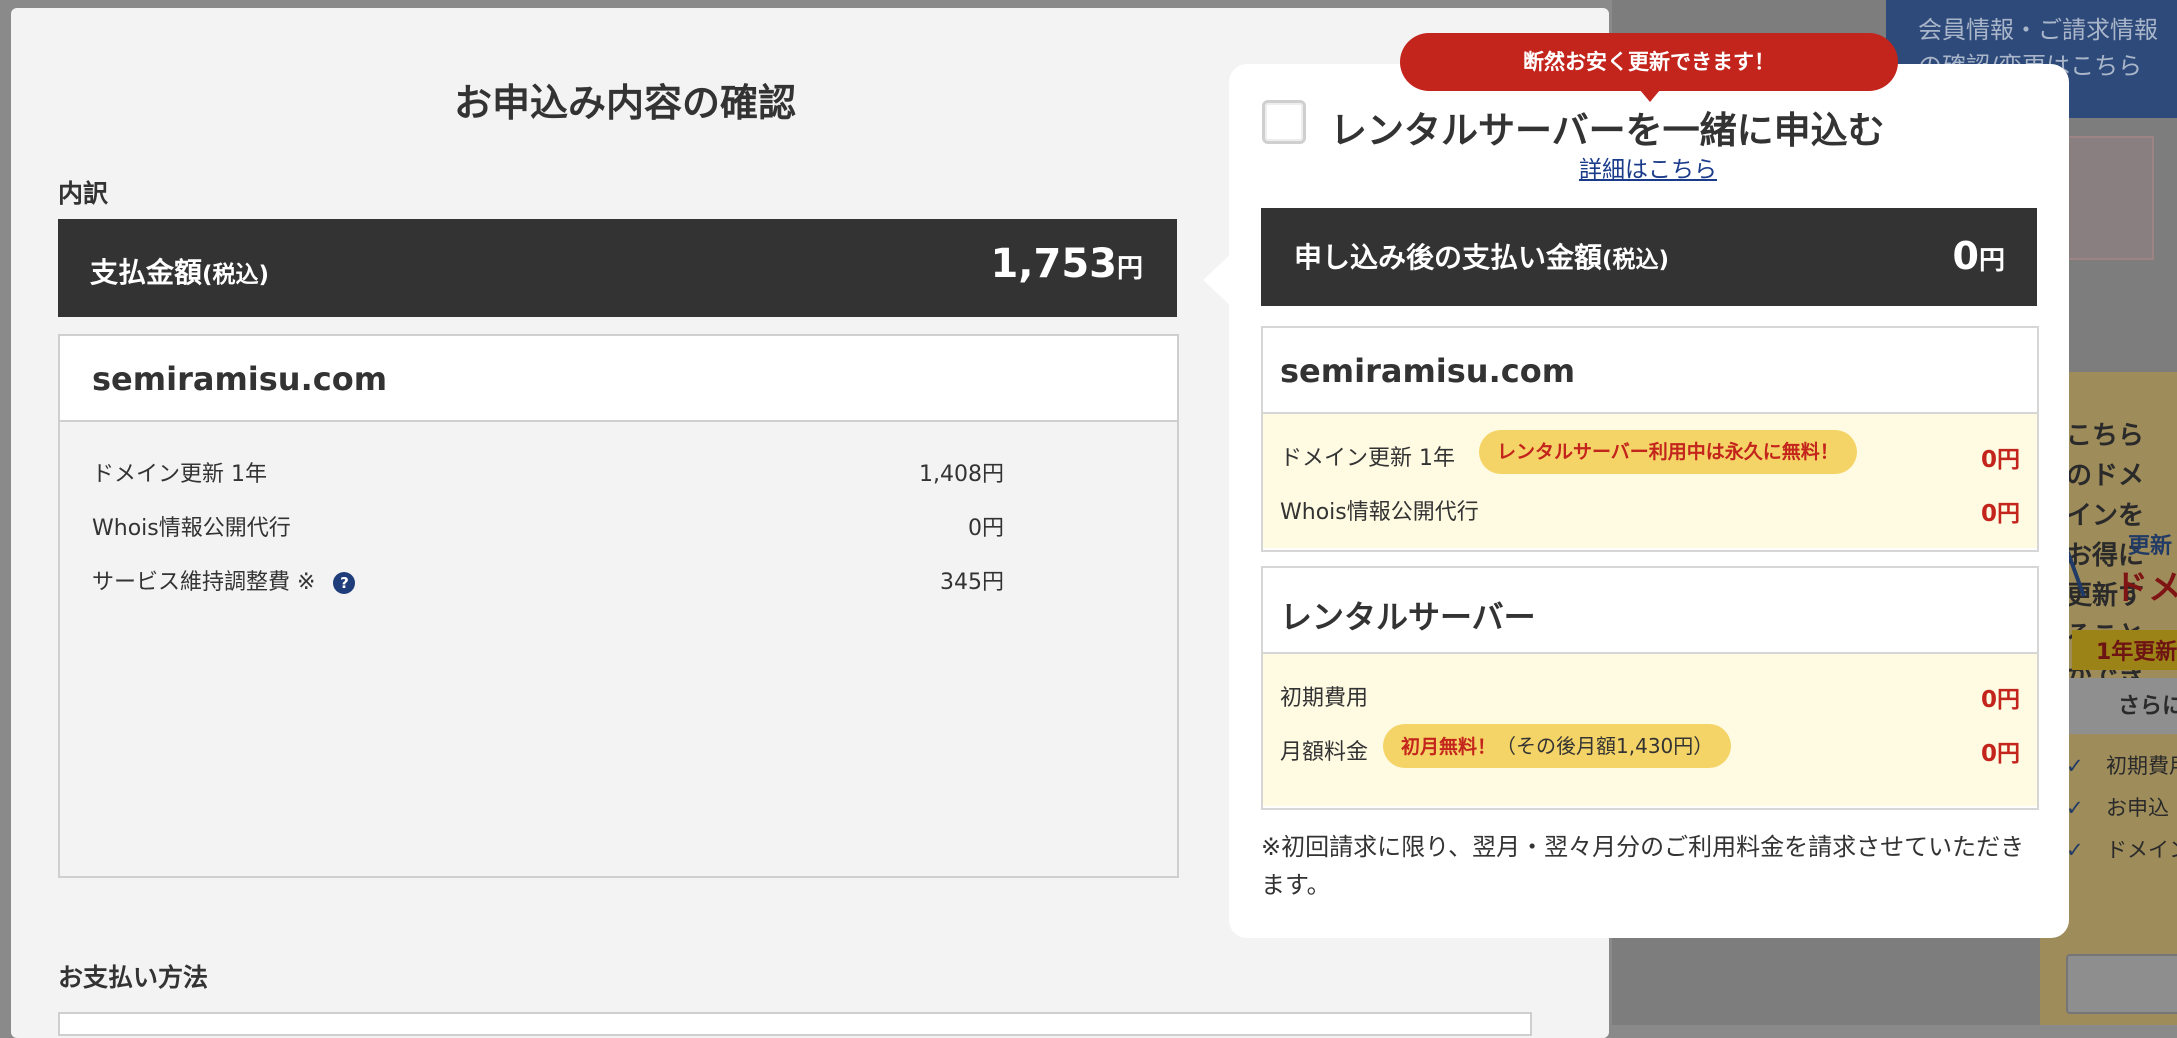 Image resolution: width=2177 pixels, height=1038 pixels. I want to click on total-label: 支払金額(税込), so click(180, 272).